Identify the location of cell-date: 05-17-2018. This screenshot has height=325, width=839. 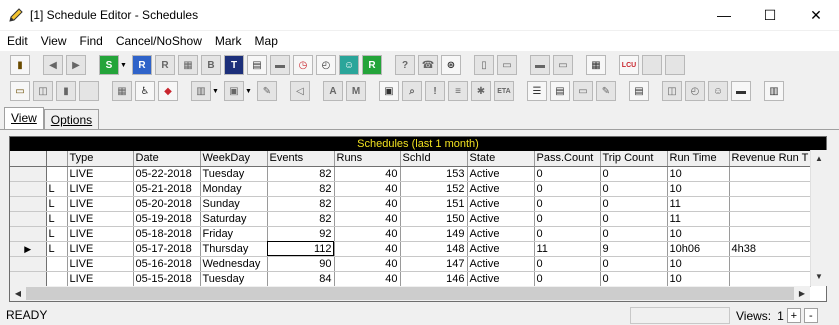
(167, 249).